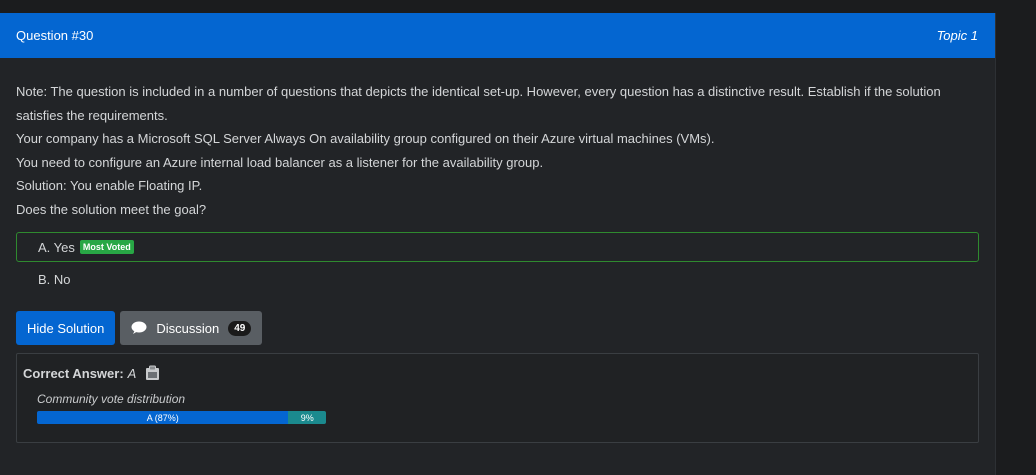 This screenshot has width=1036, height=475. What do you see at coordinates (132, 373) in the screenshot?
I see `correct-answer-value: A` at bounding box center [132, 373].